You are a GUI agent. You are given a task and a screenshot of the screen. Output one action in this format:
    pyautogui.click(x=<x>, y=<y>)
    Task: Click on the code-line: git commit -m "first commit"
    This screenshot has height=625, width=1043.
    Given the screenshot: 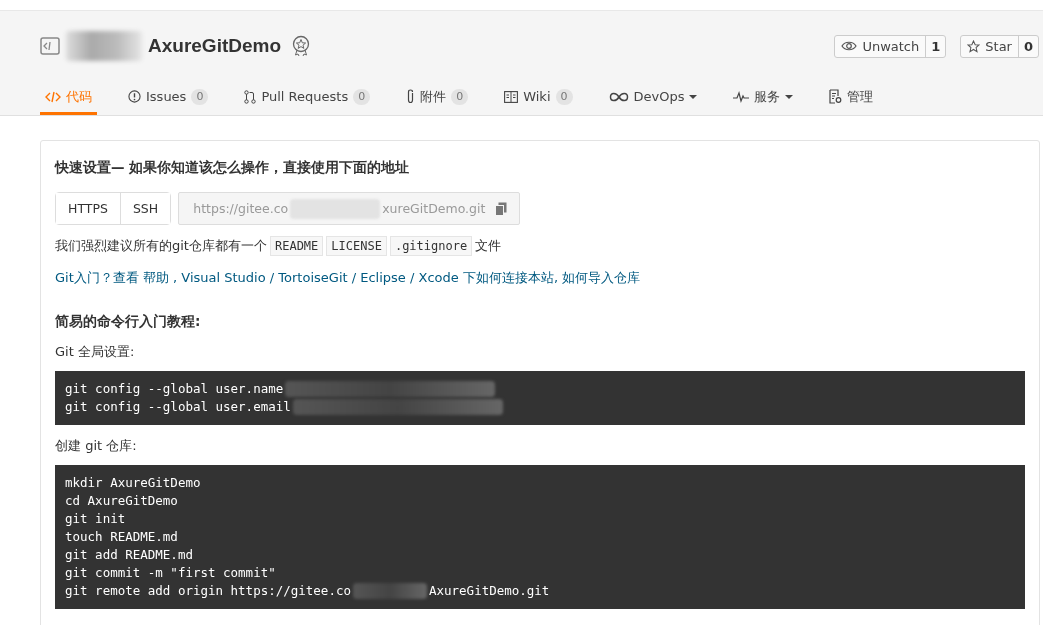 What is the action you would take?
    pyautogui.click(x=170, y=573)
    